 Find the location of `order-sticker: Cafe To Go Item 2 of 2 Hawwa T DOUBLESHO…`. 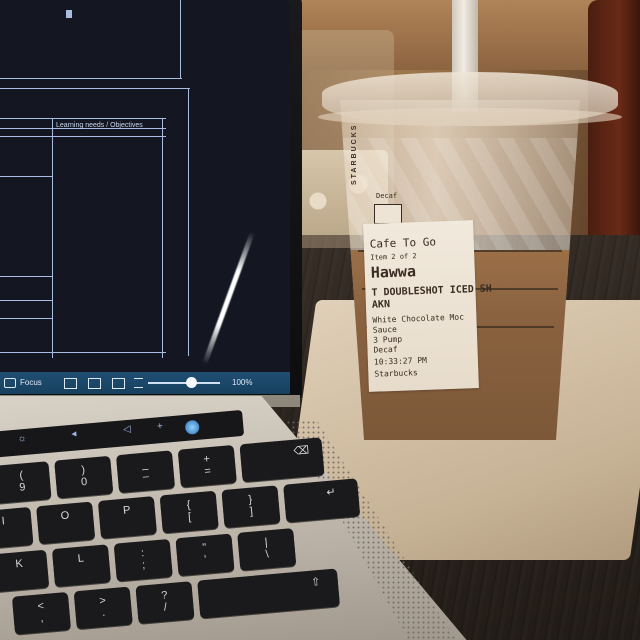

order-sticker: Cafe To Go Item 2 of 2 Hawwa T DOUBLESHO… is located at coordinates (427, 306).